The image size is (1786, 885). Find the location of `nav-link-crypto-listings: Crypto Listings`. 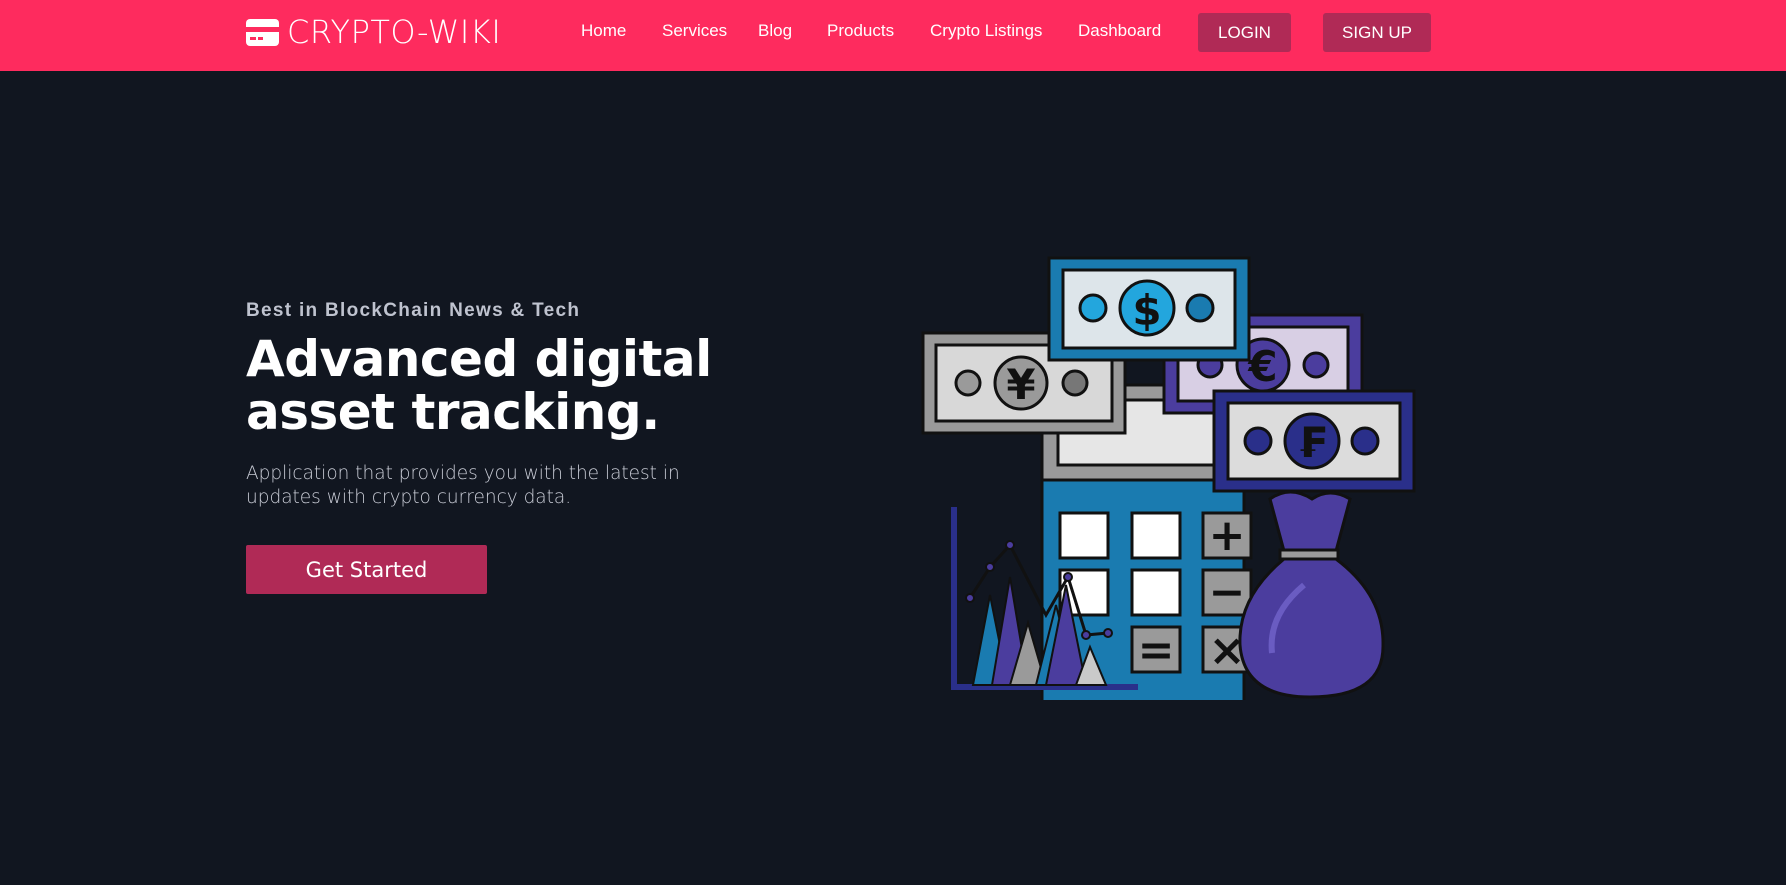

nav-link-crypto-listings: Crypto Listings is located at coordinates (986, 31).